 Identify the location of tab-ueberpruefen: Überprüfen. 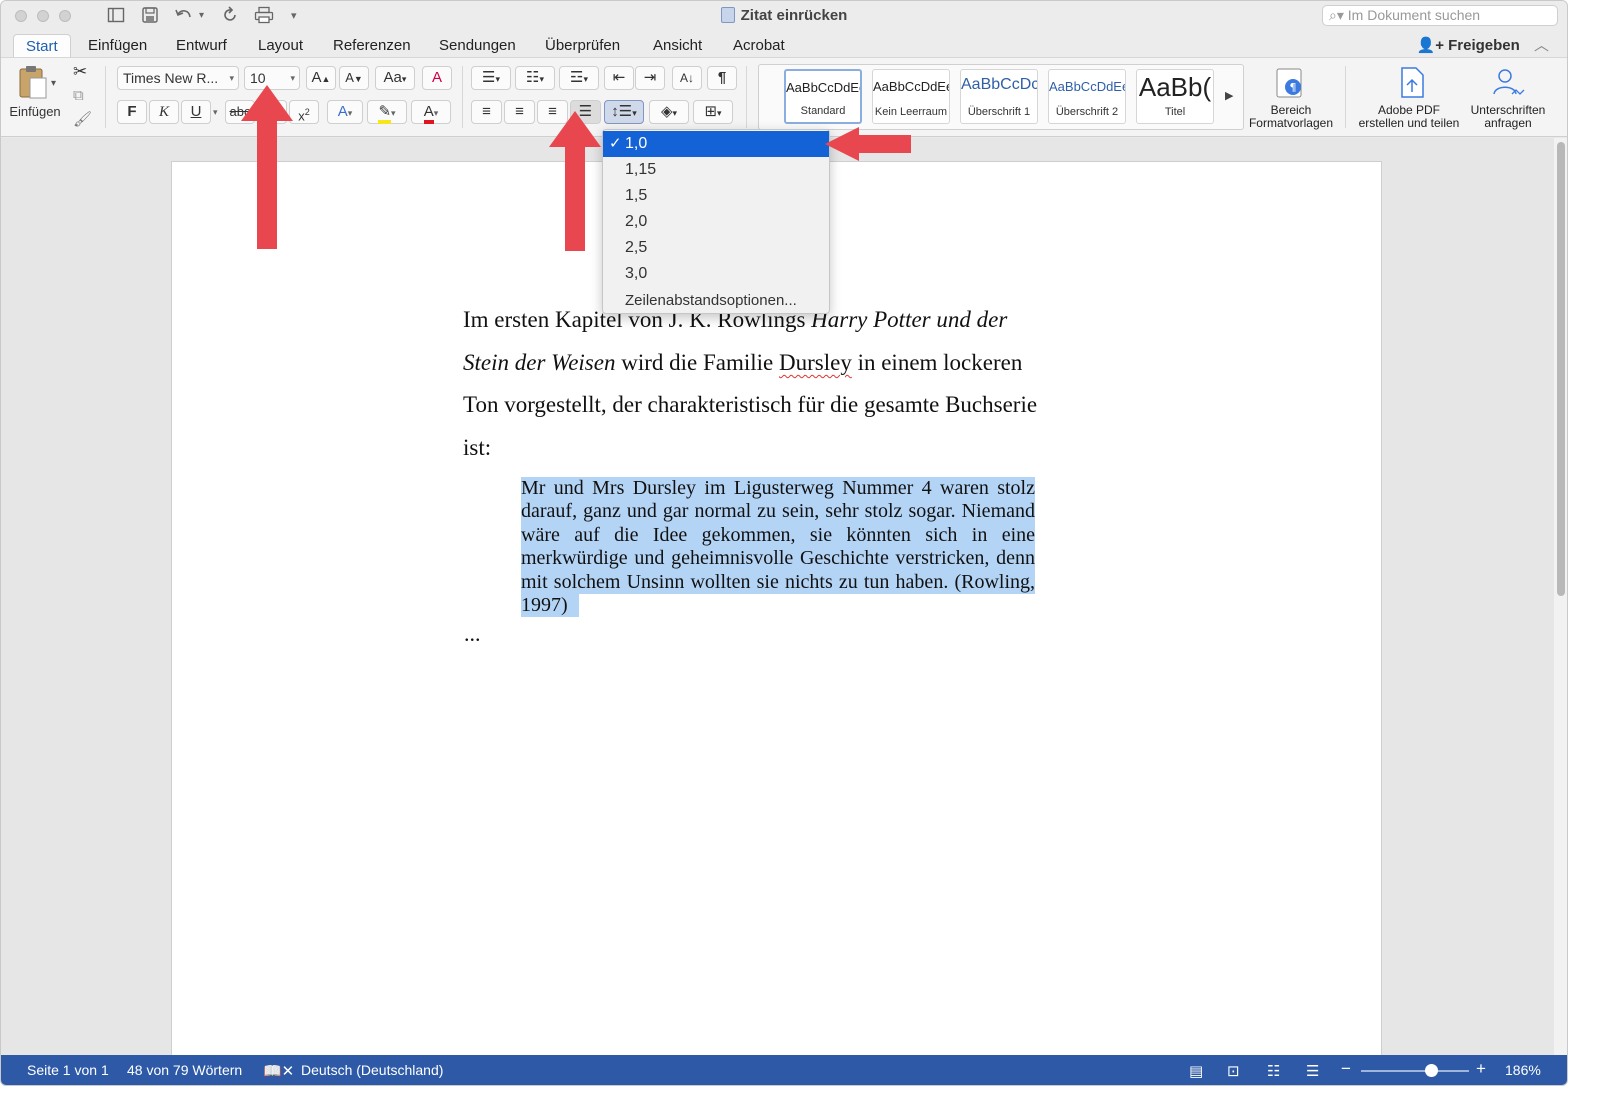
(582, 45).